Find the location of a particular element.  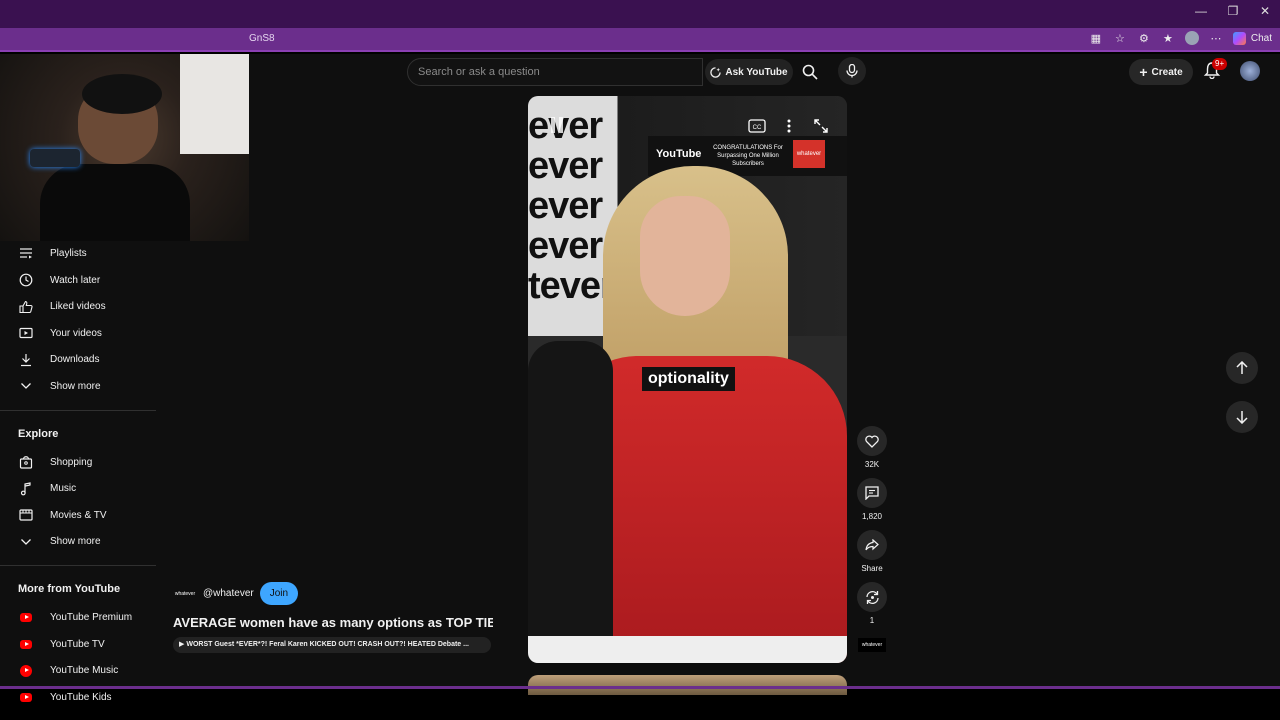

banner-logo: whatever is located at coordinates (809, 154).